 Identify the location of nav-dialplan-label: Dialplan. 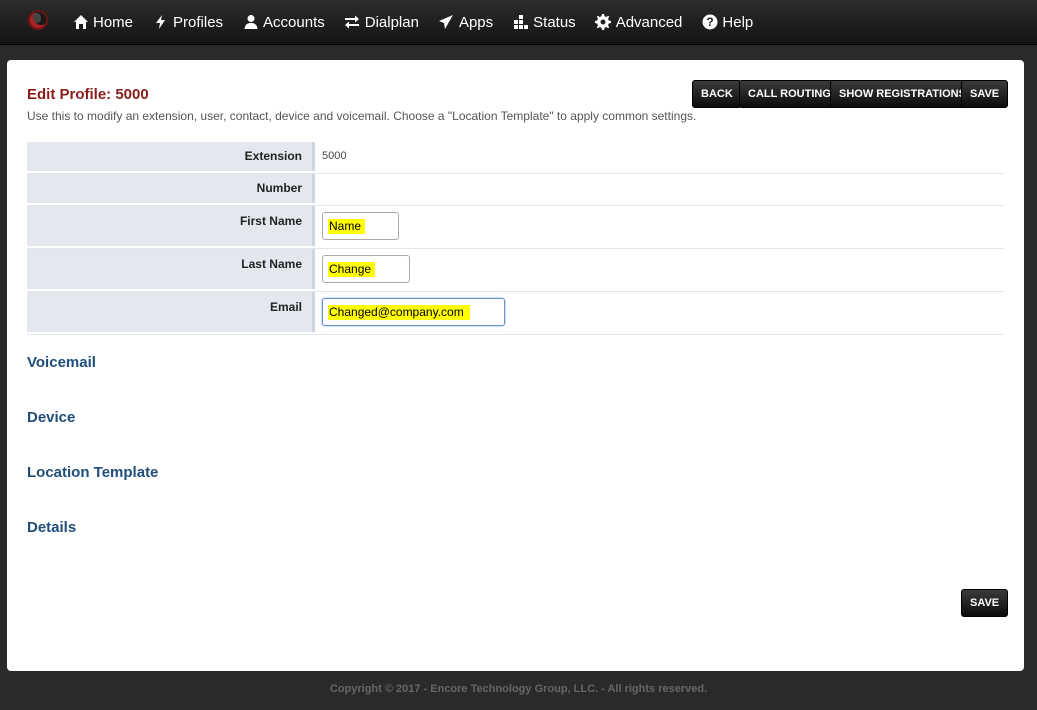
(391, 22).